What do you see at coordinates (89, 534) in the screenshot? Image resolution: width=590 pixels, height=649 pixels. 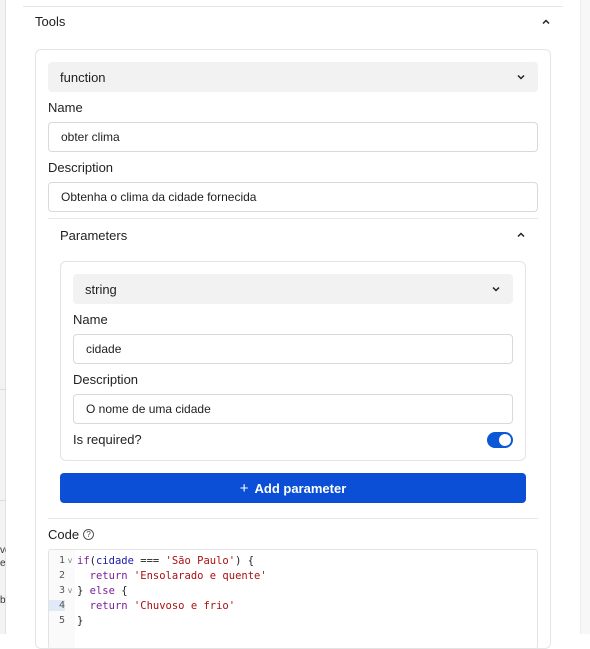 I see `help-icon: ?` at bounding box center [89, 534].